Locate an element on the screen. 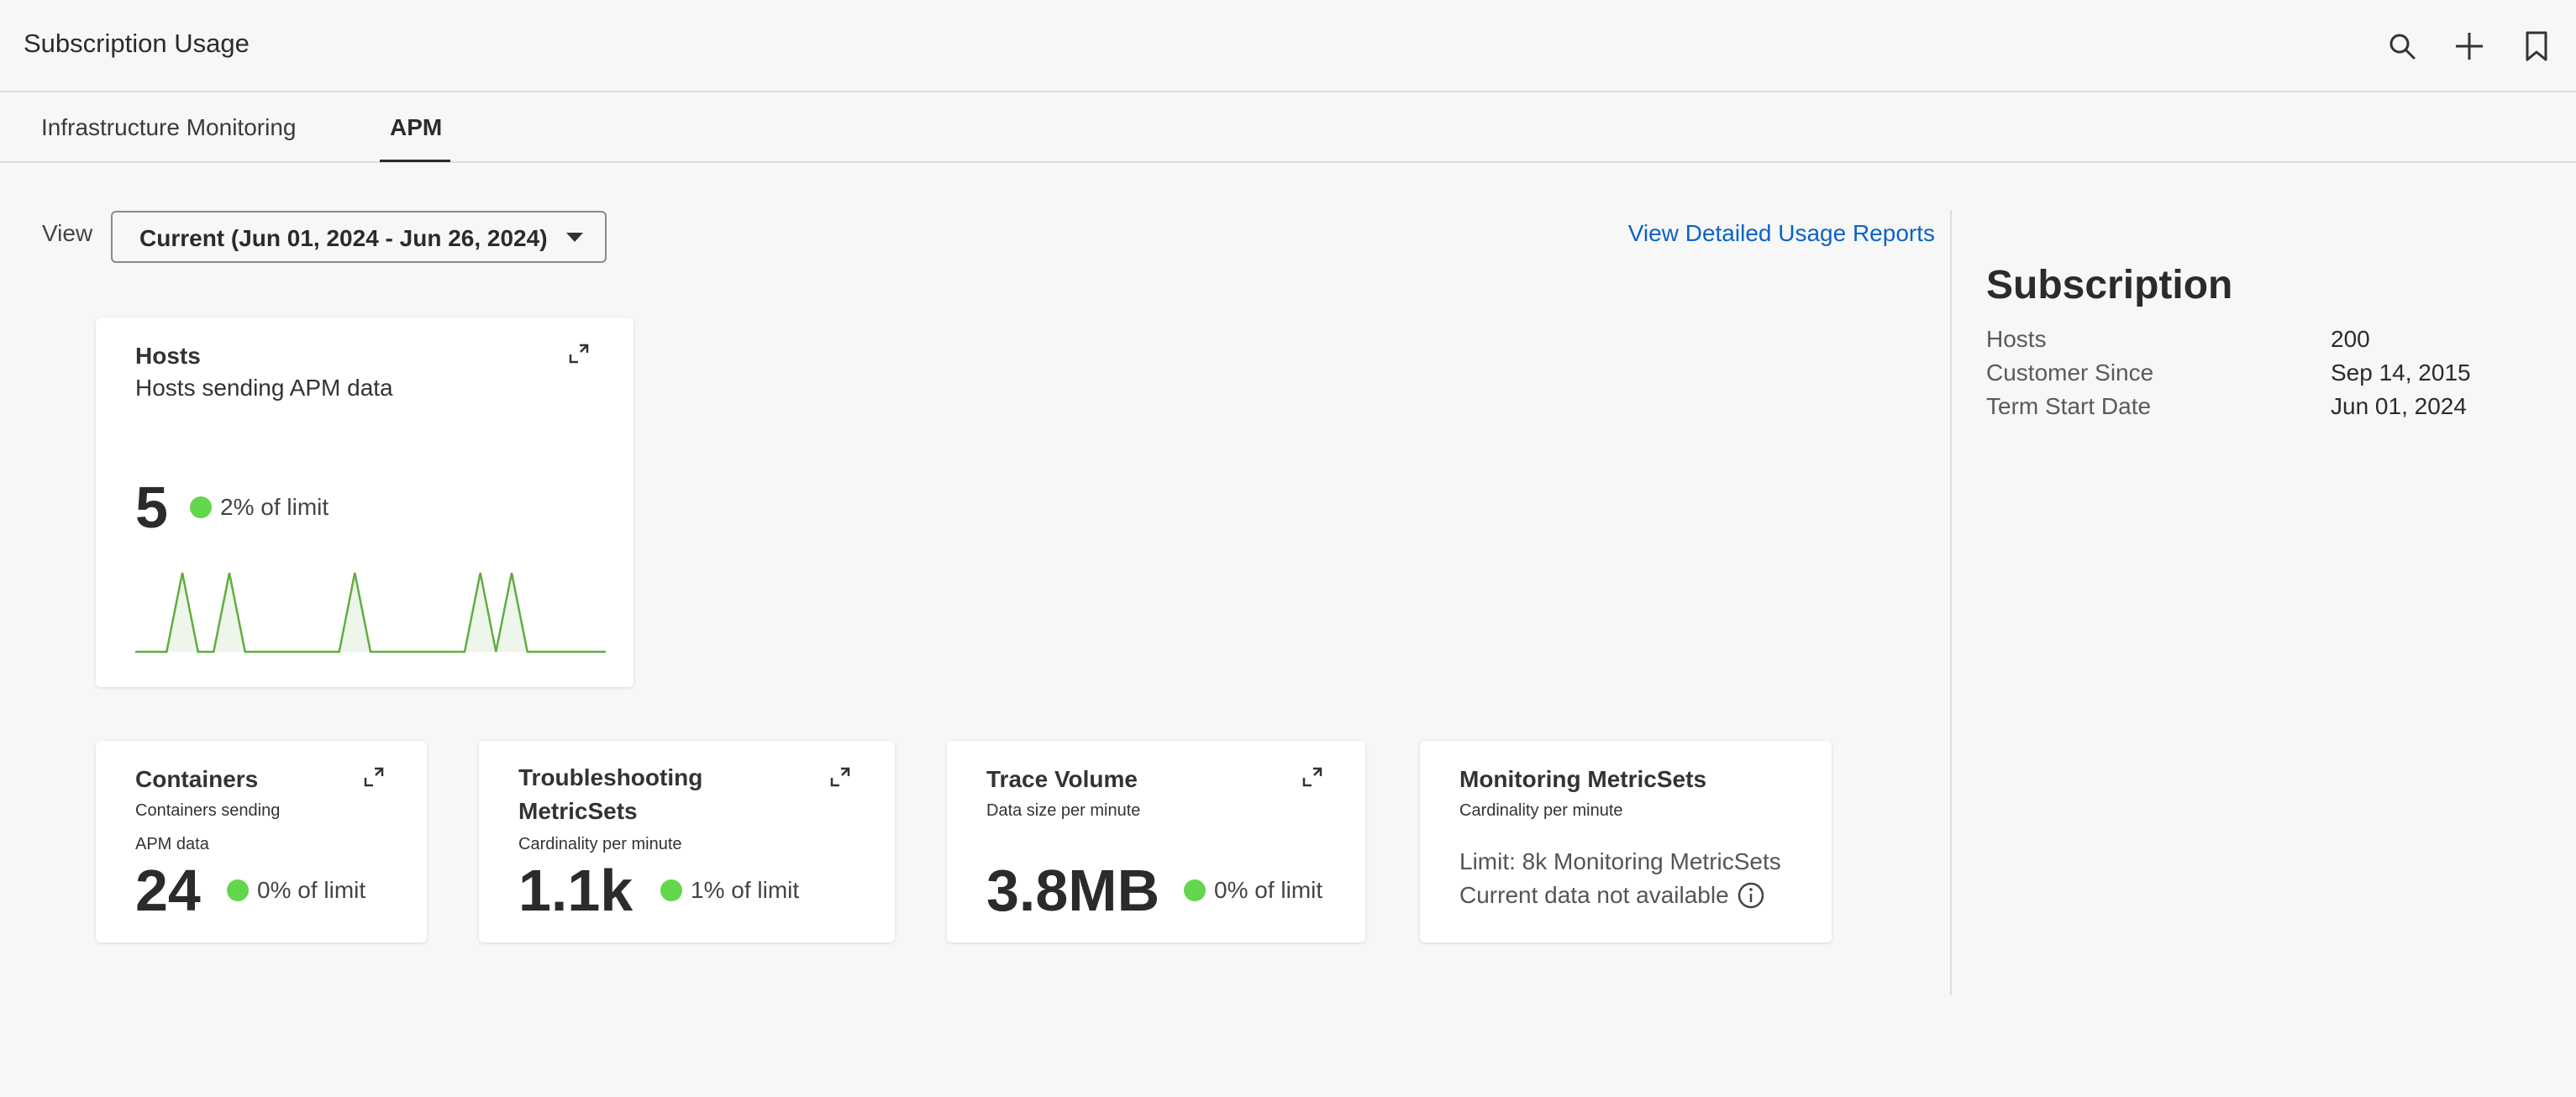 This screenshot has height=1097, width=2576. troubleshooting-card-subtitle: Cardinality per minute is located at coordinates (600, 844).